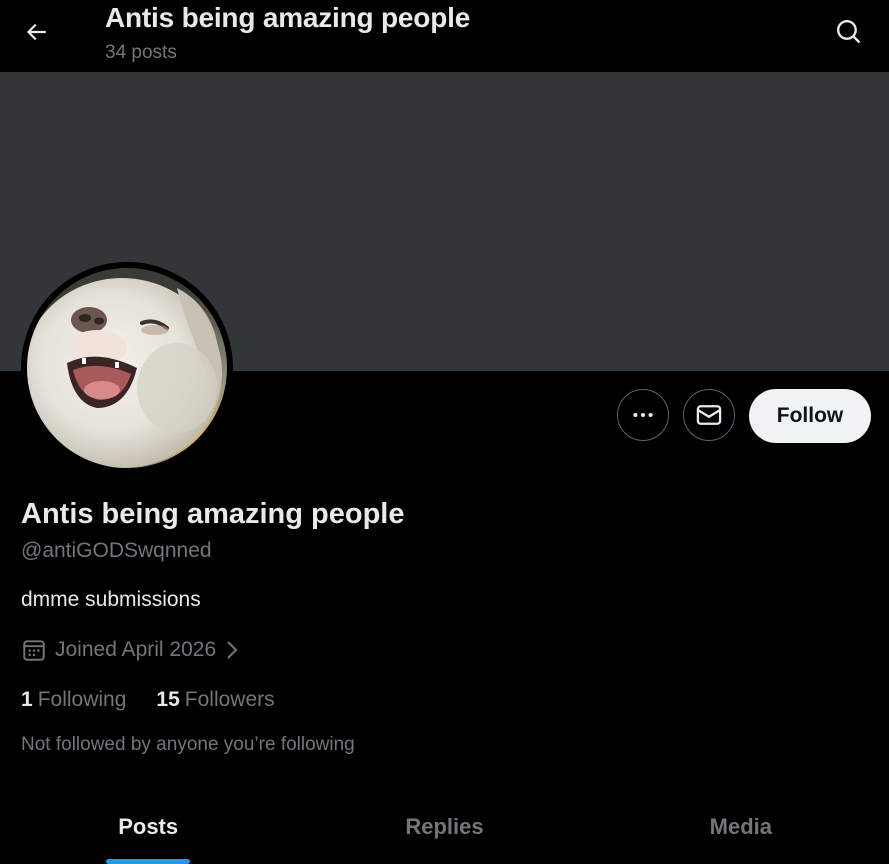 This screenshot has width=889, height=864. Describe the element at coordinates (82, 699) in the screenshot. I see `following-label: Following` at that location.